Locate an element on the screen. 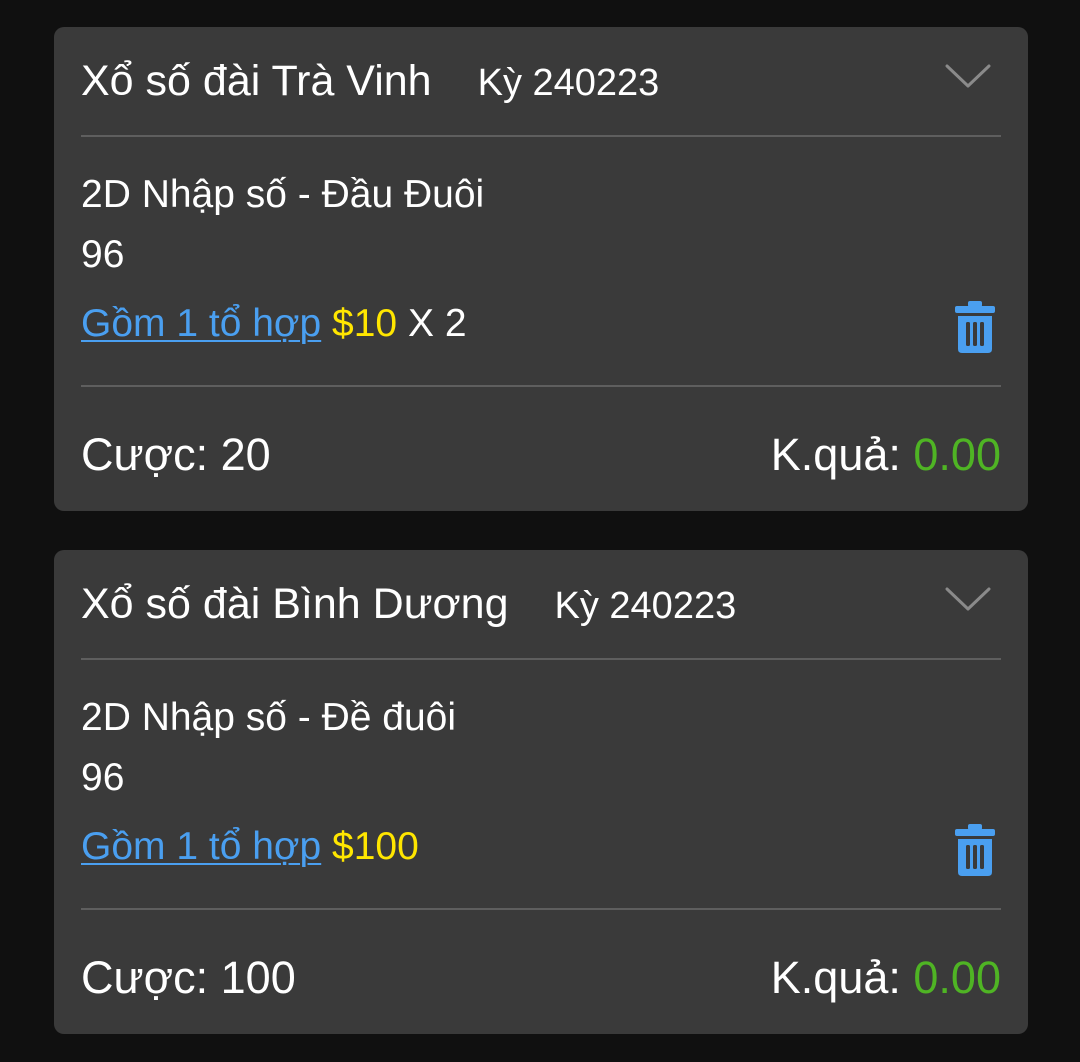 Image resolution: width=1080 pixels, height=1062 pixels. bet-multiplier: X 2 is located at coordinates (437, 323).